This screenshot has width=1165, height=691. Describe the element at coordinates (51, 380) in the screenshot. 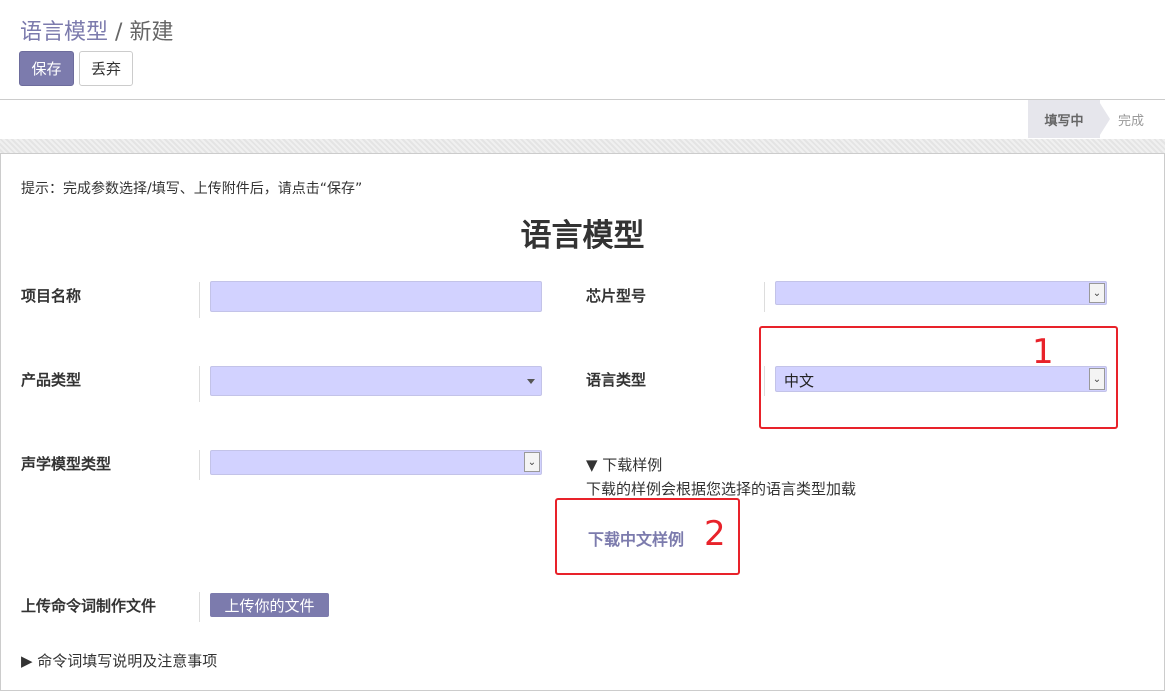

I see `product-type-label: 产品类型` at that location.